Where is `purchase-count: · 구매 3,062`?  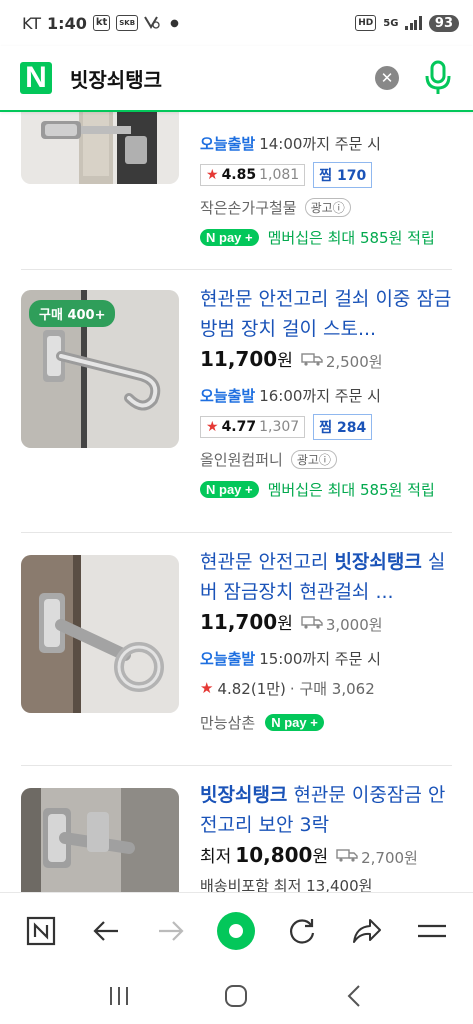 purchase-count: · 구매 3,062 is located at coordinates (332, 688).